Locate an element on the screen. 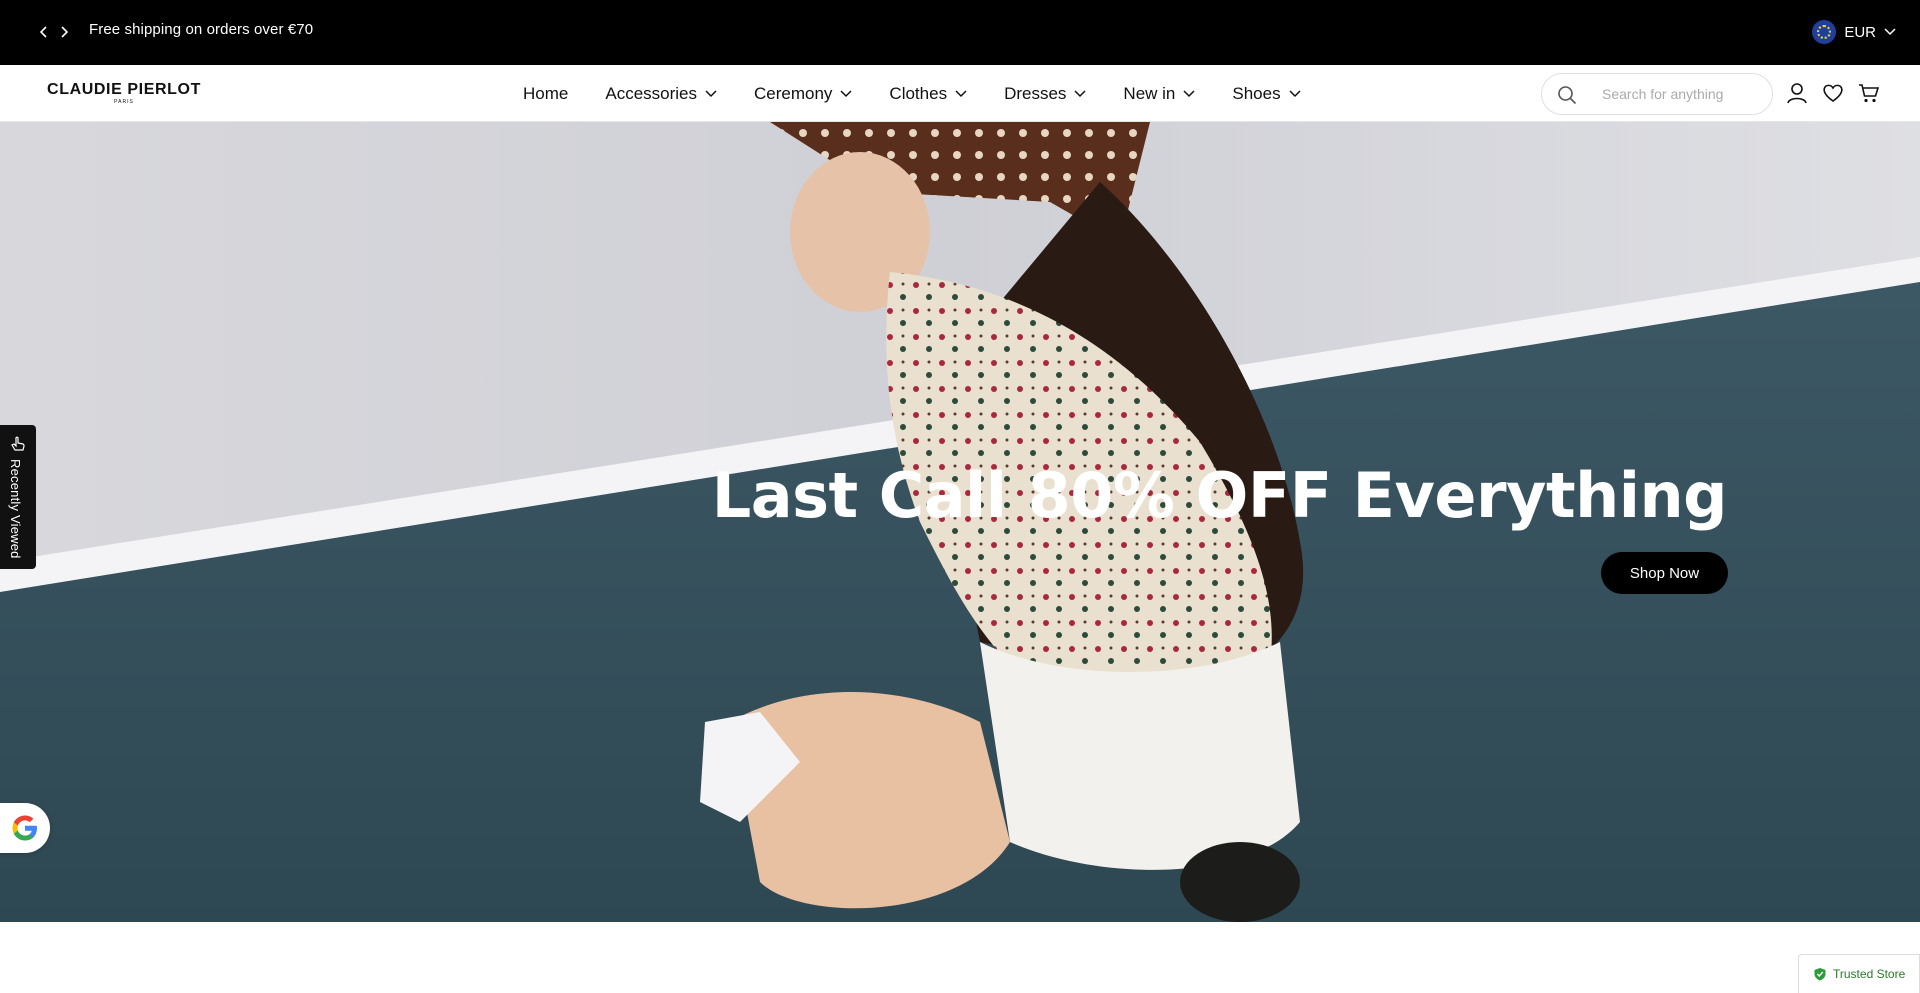 This screenshot has height=993, width=1920. eu-flag-icon is located at coordinates (1824, 32).